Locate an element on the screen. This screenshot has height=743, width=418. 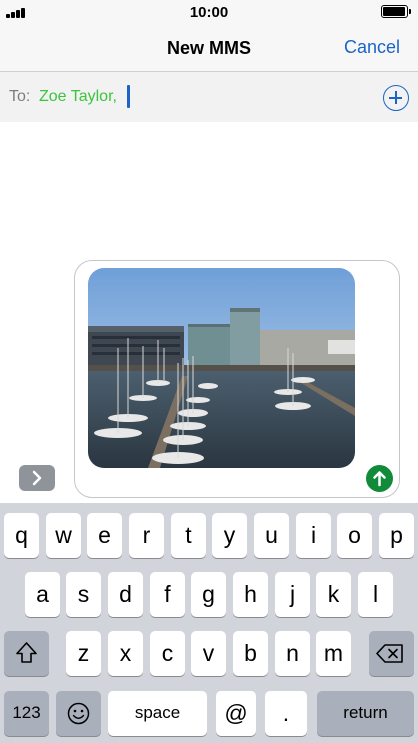
navigation-bar: New MMS Cancel is located at coordinates (209, 47).